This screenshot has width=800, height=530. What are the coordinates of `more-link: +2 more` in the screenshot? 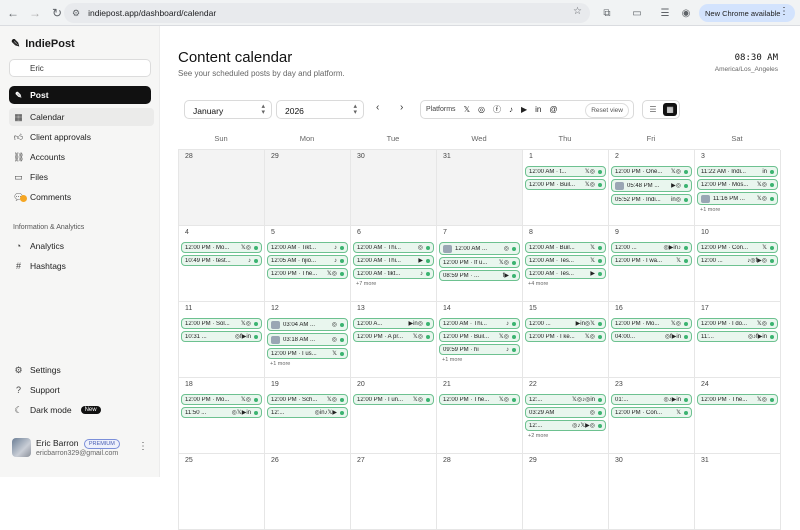 It's located at (565, 436).